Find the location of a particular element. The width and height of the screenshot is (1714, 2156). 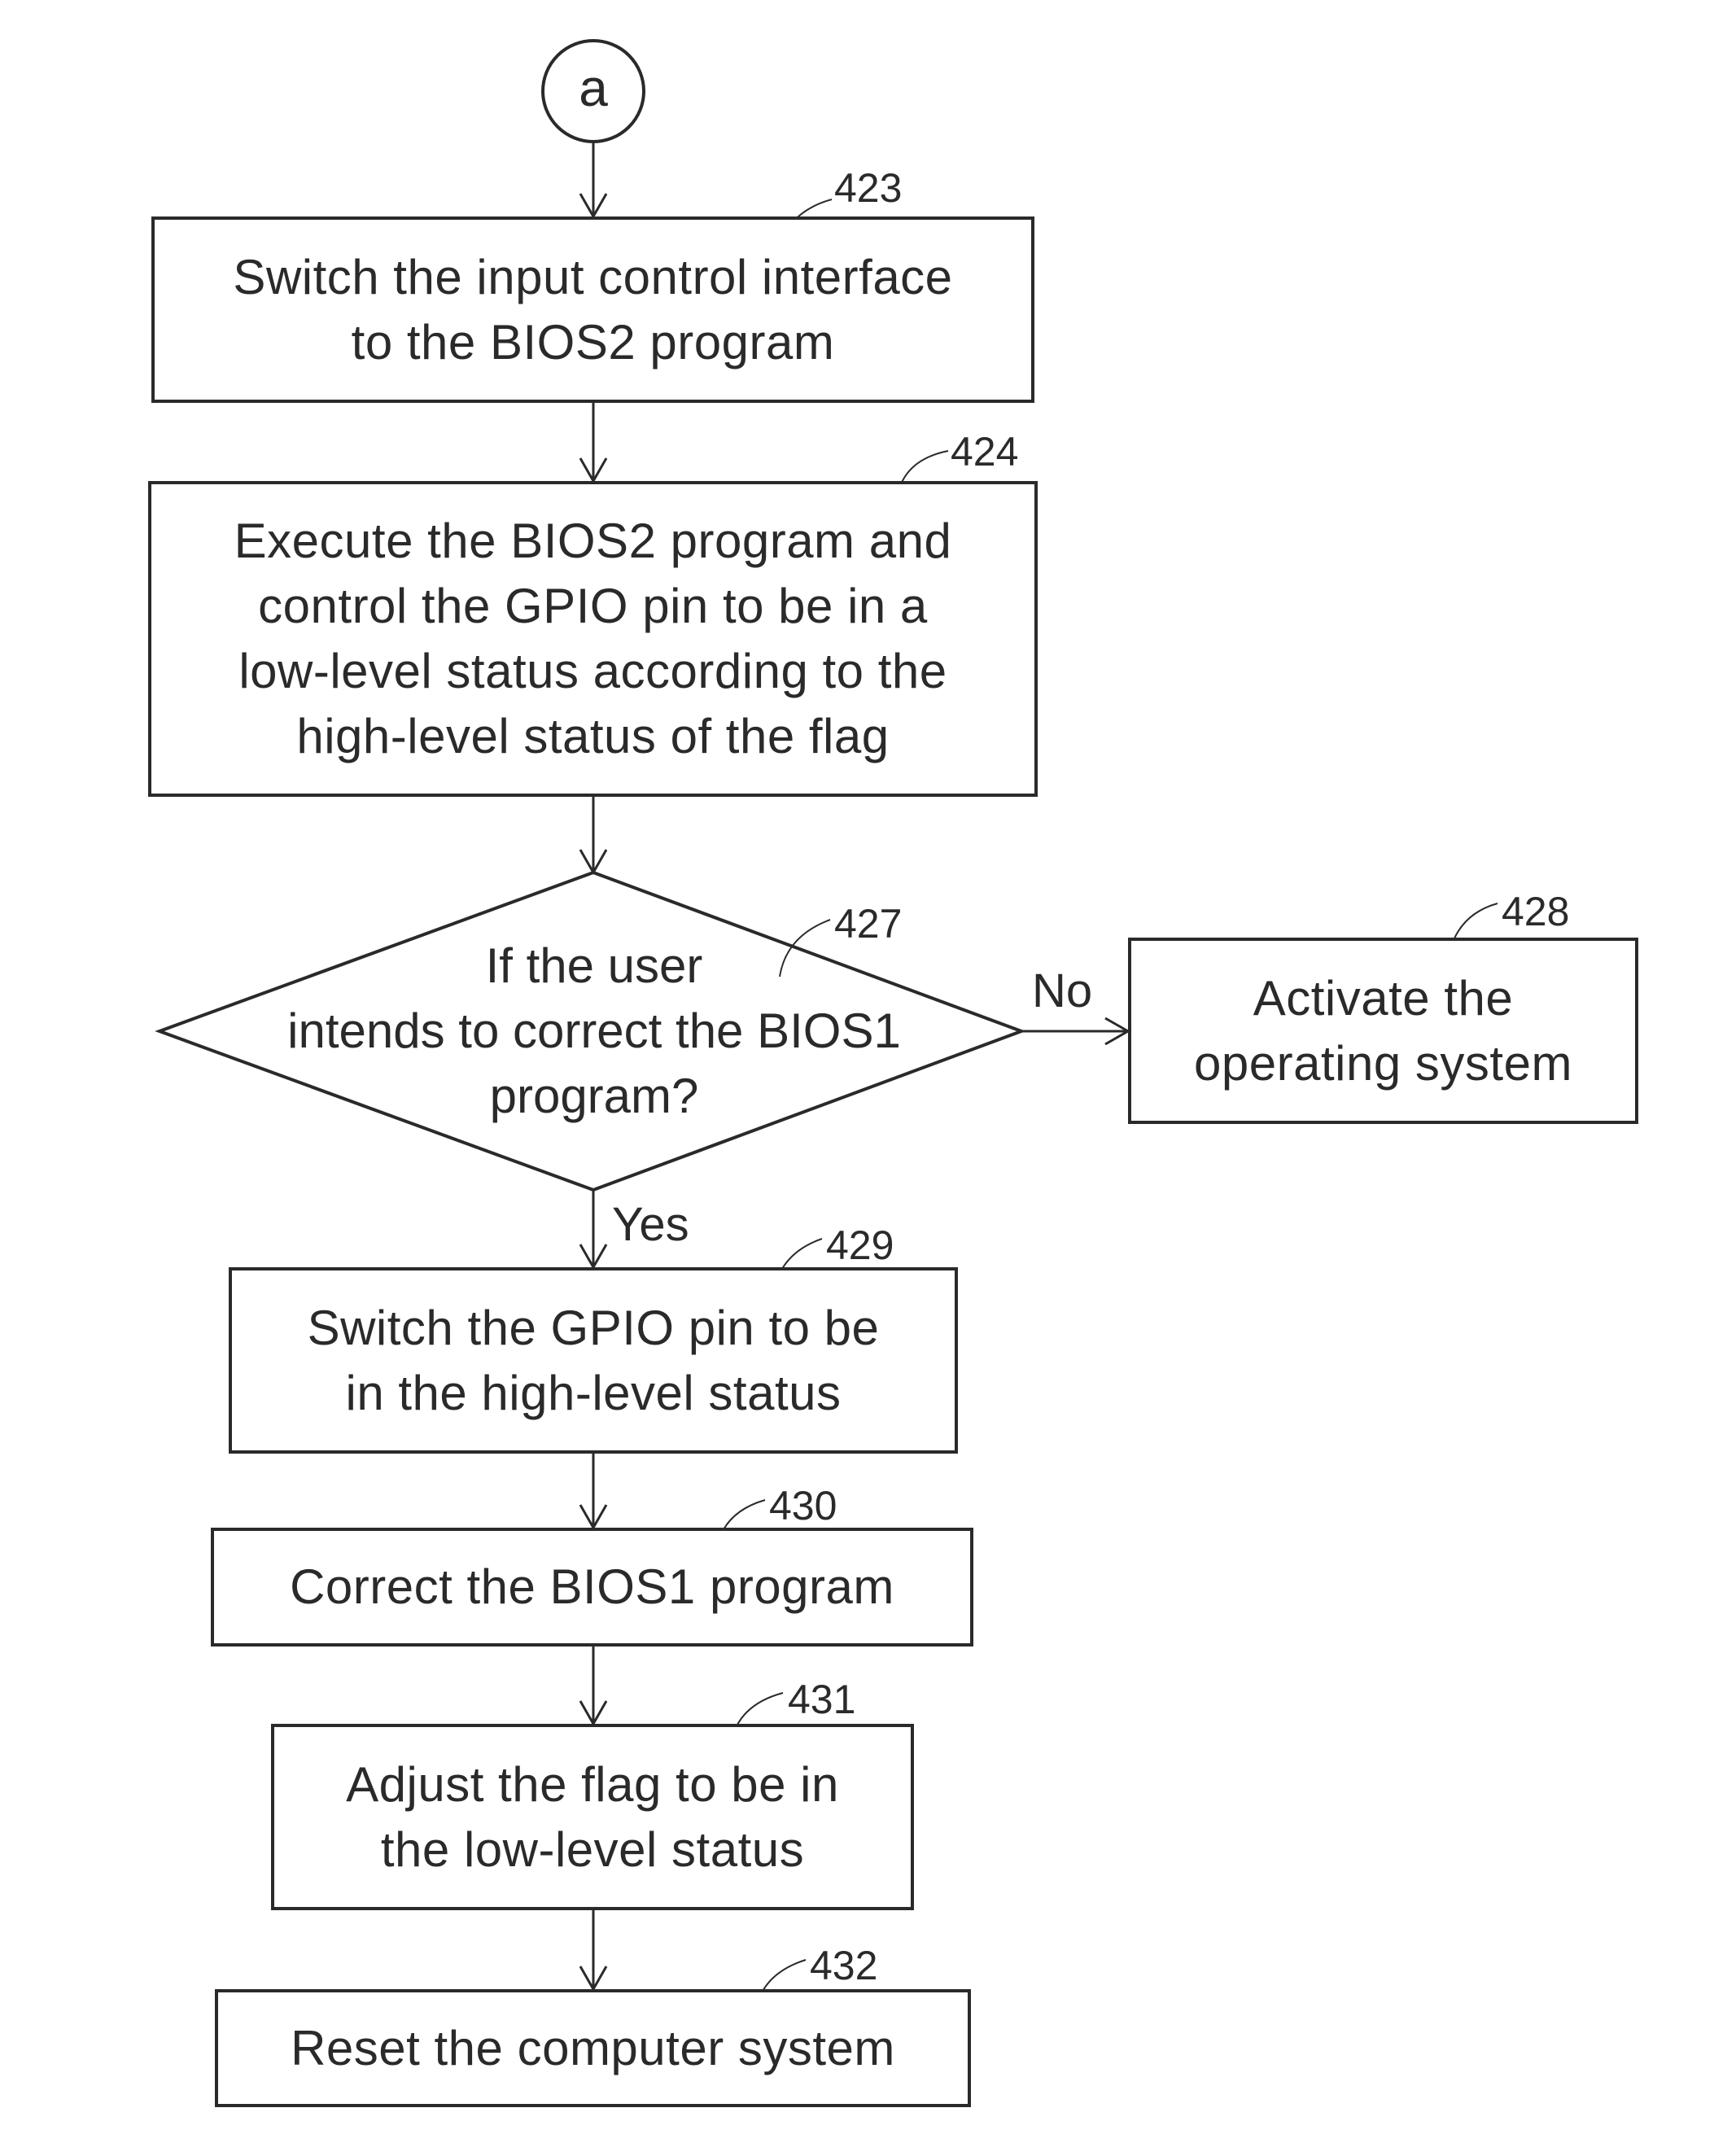

step-432-ref: 432 is located at coordinates (844, 1965).